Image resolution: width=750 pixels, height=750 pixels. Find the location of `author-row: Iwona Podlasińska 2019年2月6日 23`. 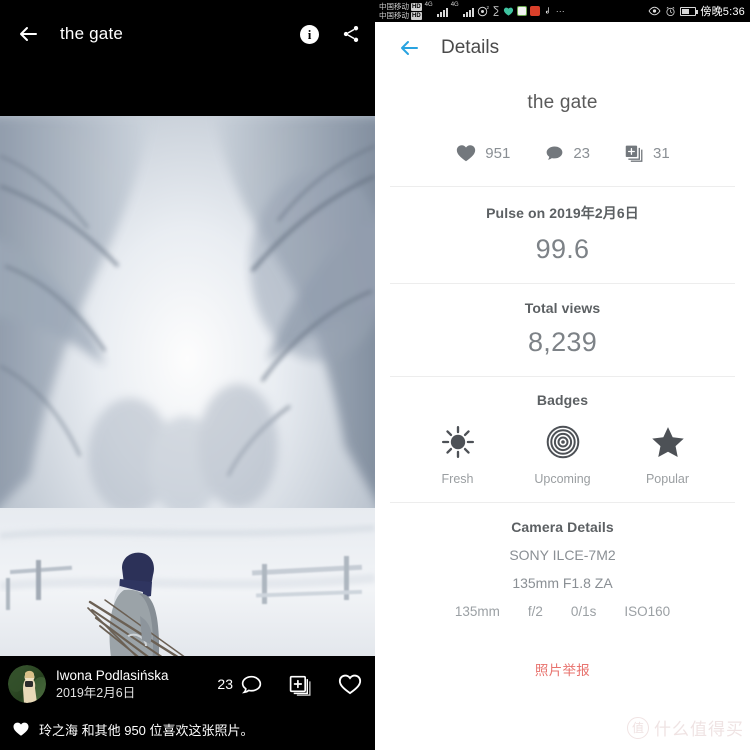

author-row: Iwona Podlasińska 2019年2月6日 23 is located at coordinates (187, 684).